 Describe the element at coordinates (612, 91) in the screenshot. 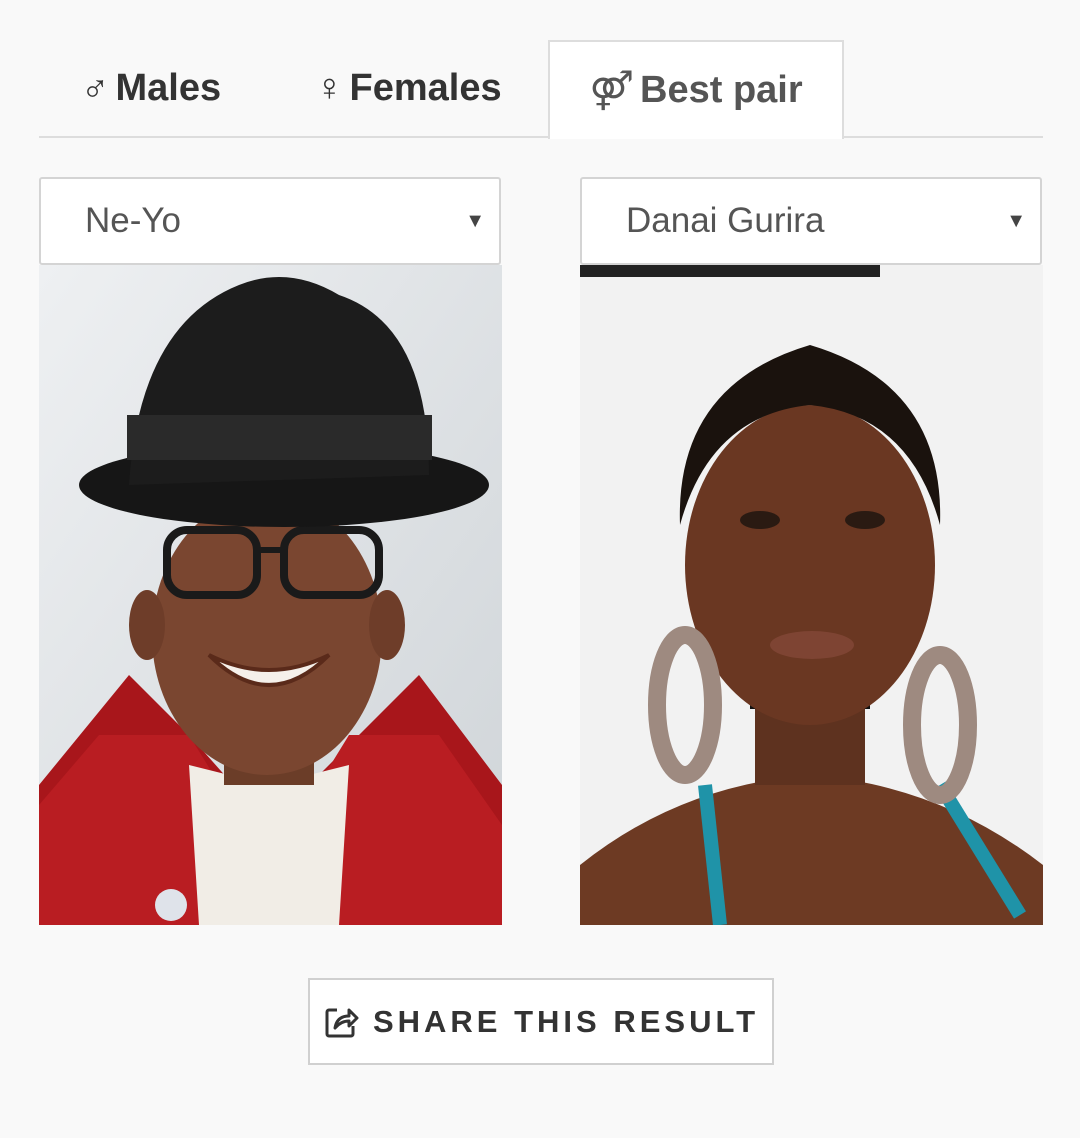

I see `pair-symbol-icon: ⚤` at that location.